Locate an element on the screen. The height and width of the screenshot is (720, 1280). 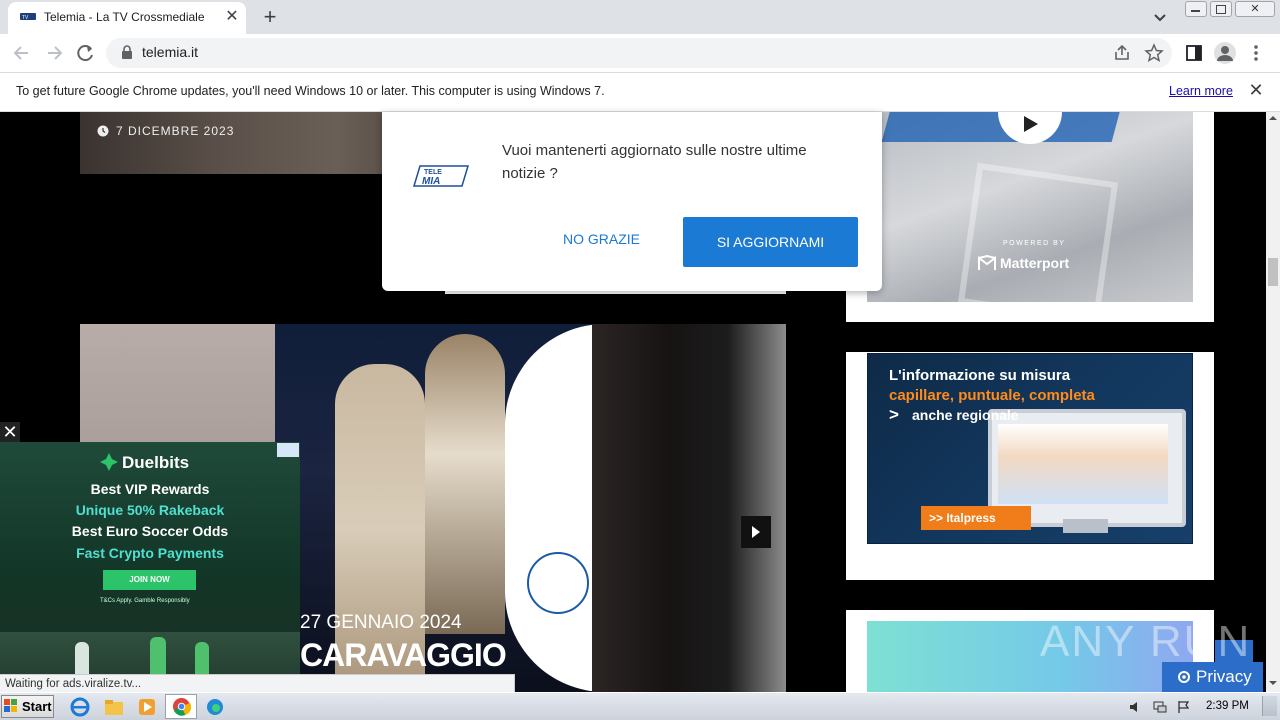
anyrun-watermark: ANY RUN is located at coordinates (1146, 641).